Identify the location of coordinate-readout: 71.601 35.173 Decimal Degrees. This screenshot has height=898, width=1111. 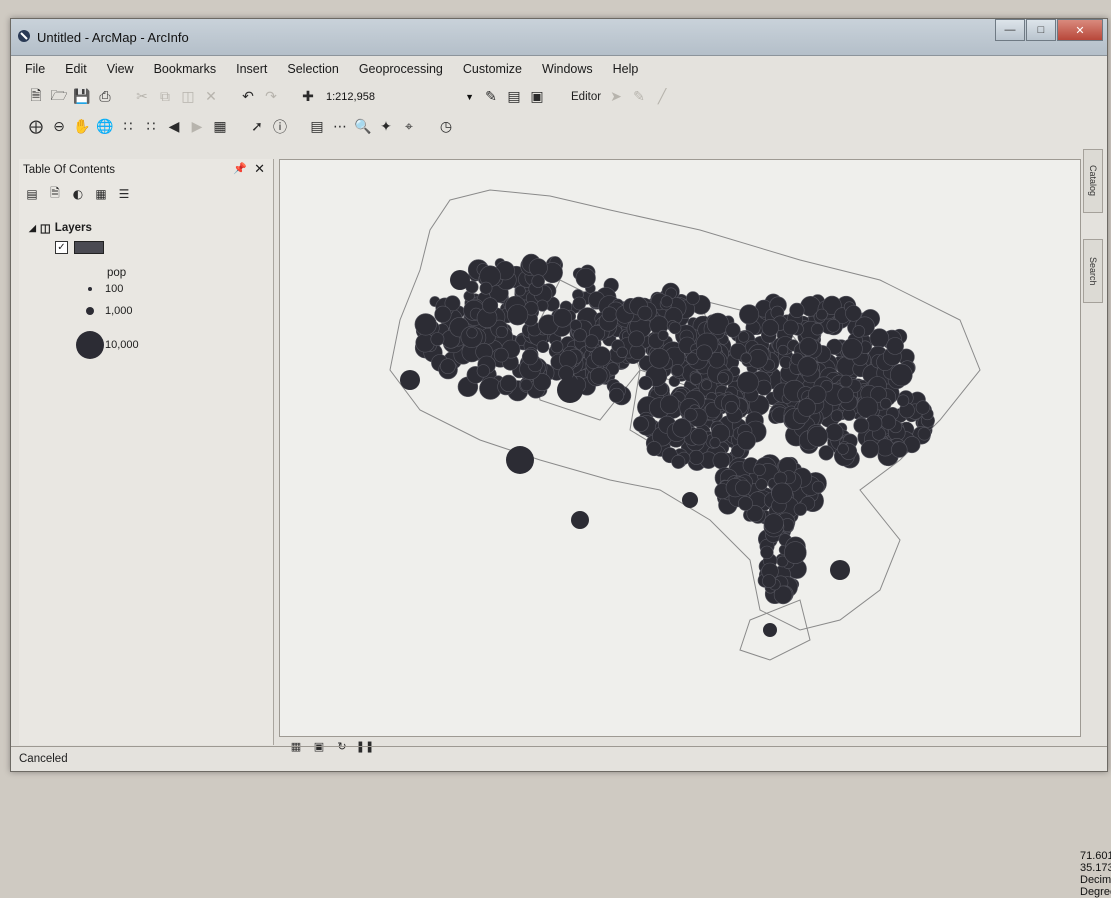
(1095, 874).